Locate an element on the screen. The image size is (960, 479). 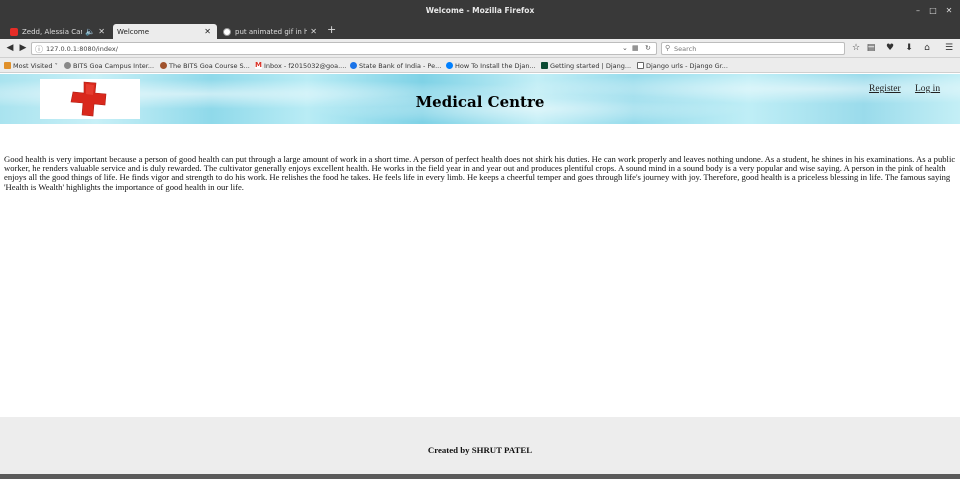
minimize-icon: – is located at coordinates (918, 11).